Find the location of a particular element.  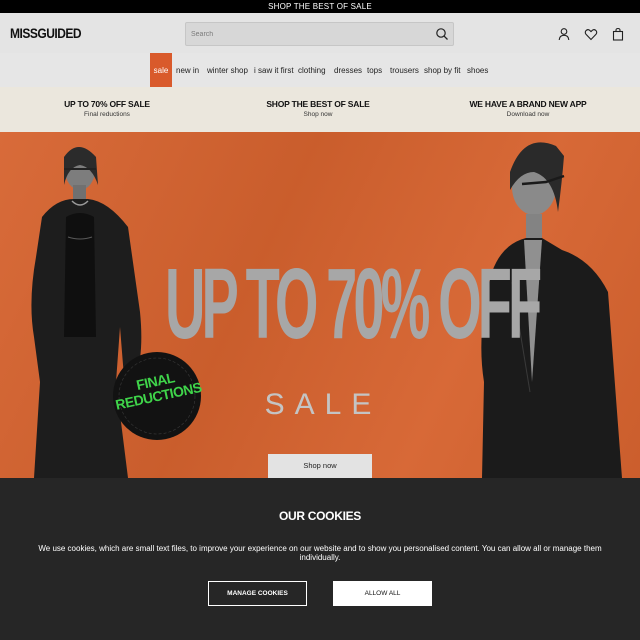

promo-title: WE HAVE A BRAND NEW APP is located at coordinates (528, 104).